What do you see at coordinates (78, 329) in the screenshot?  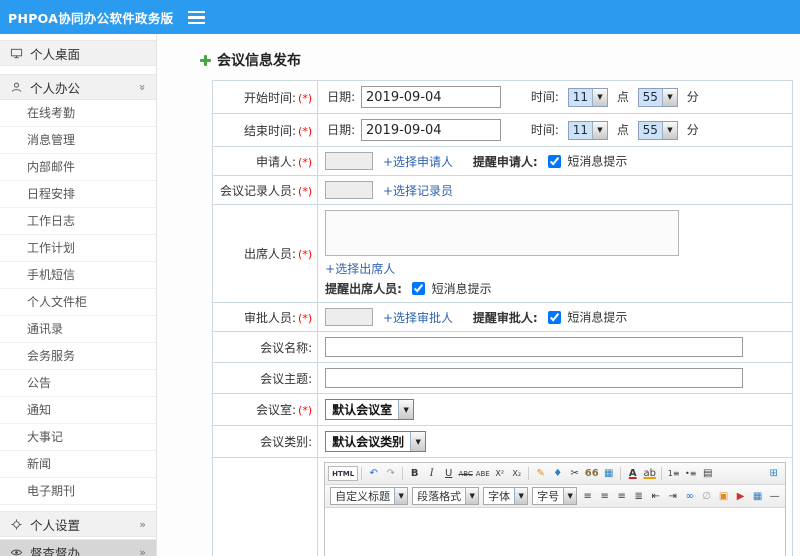 I see `sidebar-item: 通讯录` at bounding box center [78, 329].